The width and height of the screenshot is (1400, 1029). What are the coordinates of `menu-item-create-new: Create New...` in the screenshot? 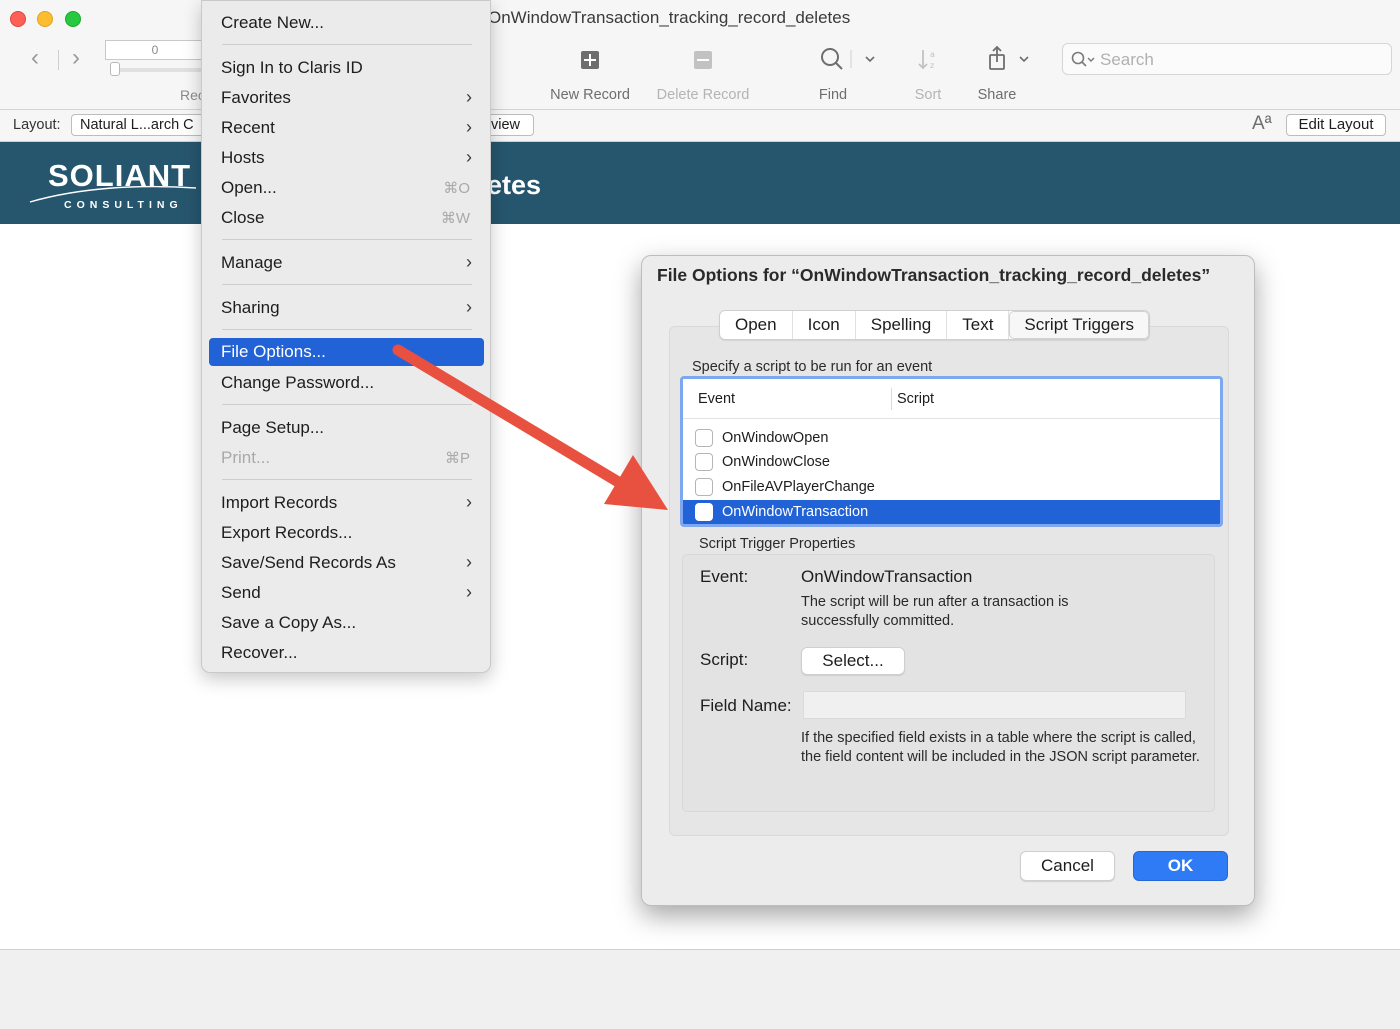 It's located at (346, 23).